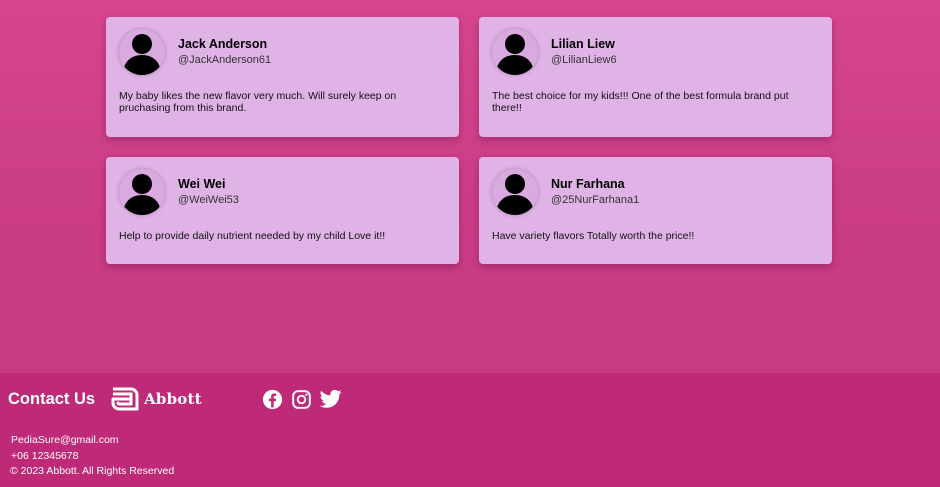 The height and width of the screenshot is (487, 940). What do you see at coordinates (225, 60) in the screenshot?
I see `reviewer-handle: @JackAnderson61` at bounding box center [225, 60].